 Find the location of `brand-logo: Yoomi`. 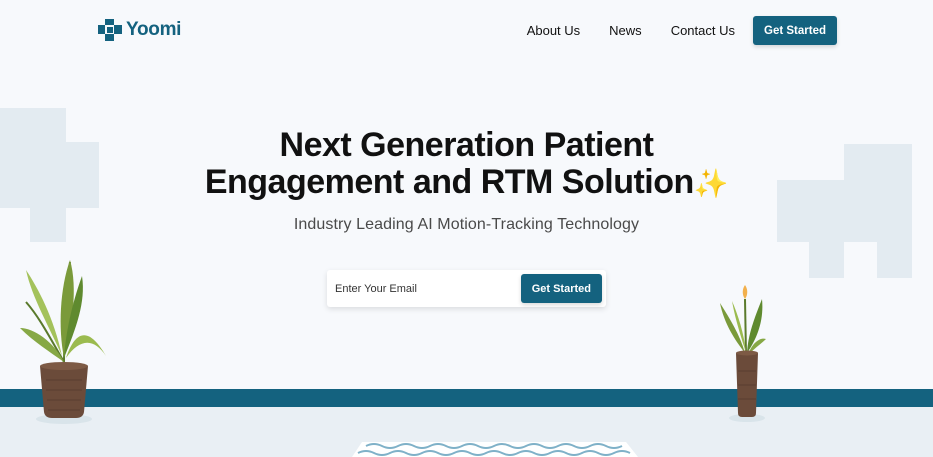

brand-logo: Yoomi is located at coordinates (139, 30).